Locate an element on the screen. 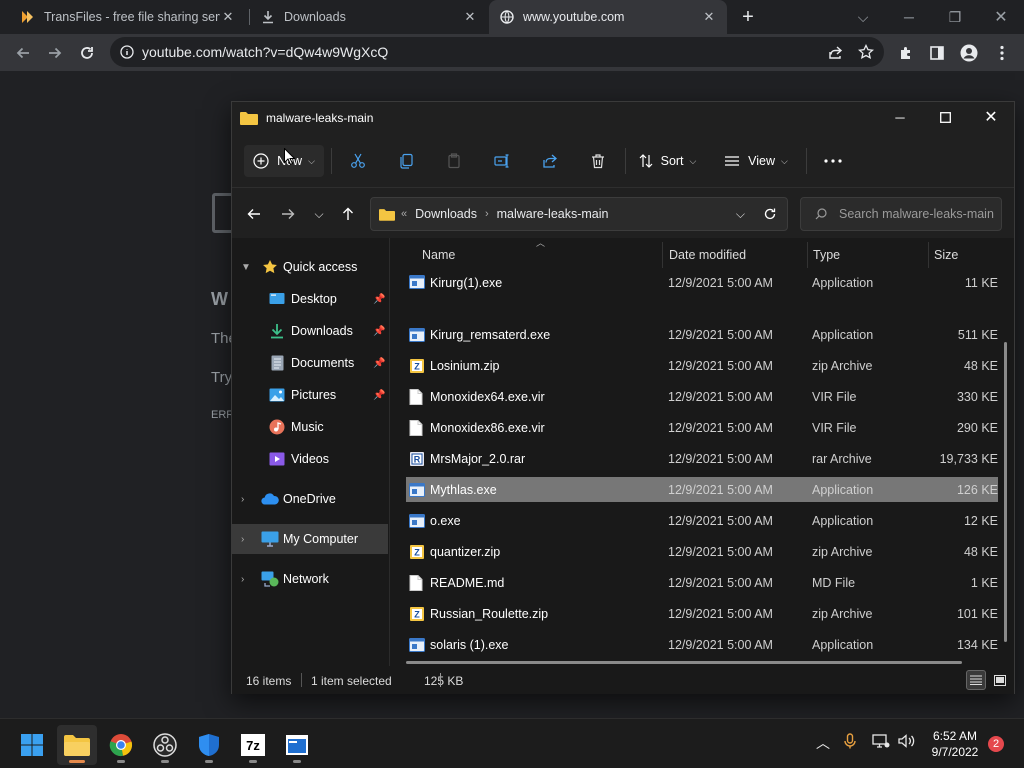 The image size is (1024, 768). share-button is located at coordinates (550, 161).